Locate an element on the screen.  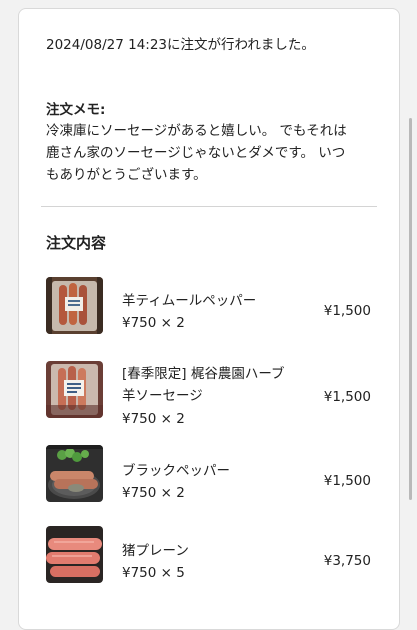
order-items-heading: 注文内容 is located at coordinates (76, 243).